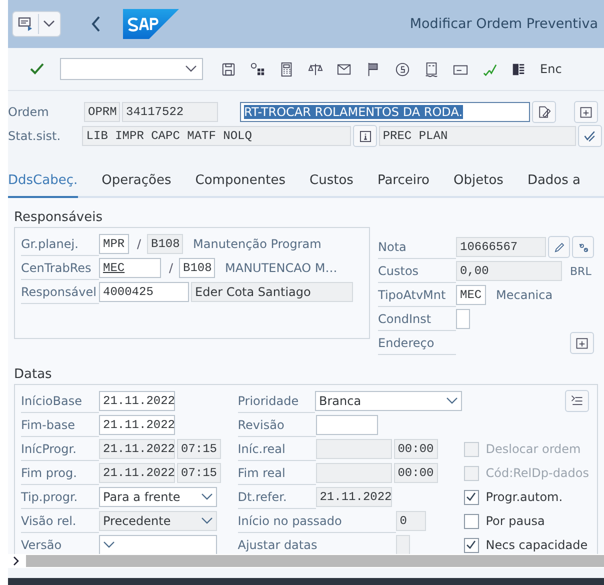 Image resolution: width=604 pixels, height=585 pixels. I want to click on back-icon, so click(96, 24).